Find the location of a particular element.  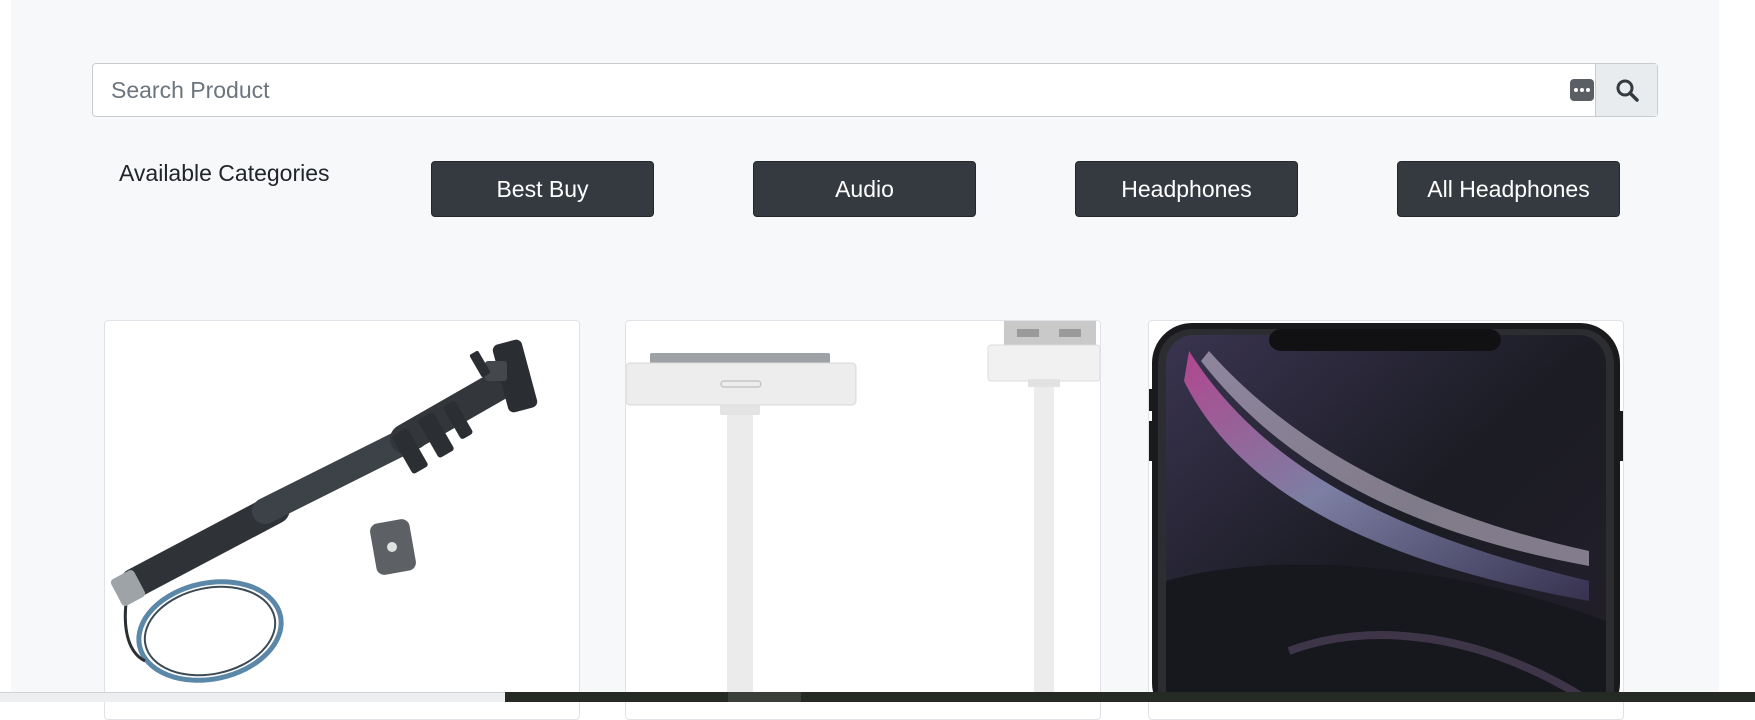

product-image-phone is located at coordinates (1386, 521).